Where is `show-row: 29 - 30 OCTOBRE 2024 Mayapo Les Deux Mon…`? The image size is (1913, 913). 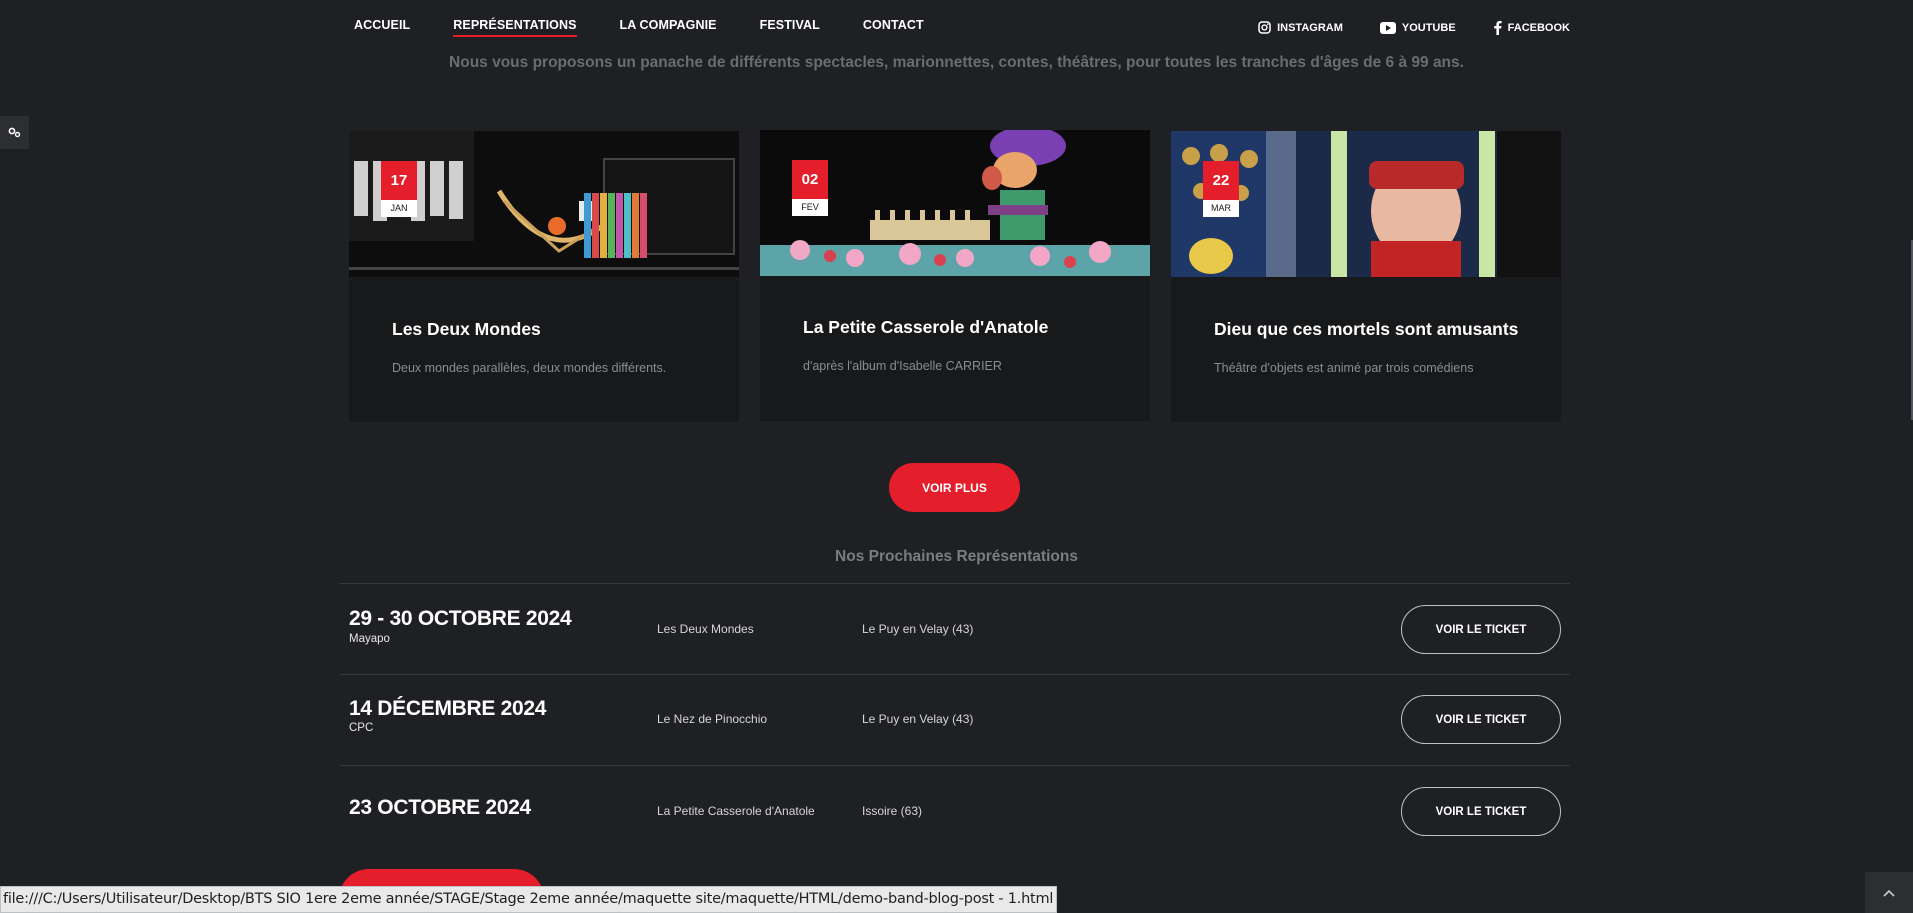
show-row: 29 - 30 OCTOBRE 2024 Mayapo Les Deux Mon… is located at coordinates (954, 628).